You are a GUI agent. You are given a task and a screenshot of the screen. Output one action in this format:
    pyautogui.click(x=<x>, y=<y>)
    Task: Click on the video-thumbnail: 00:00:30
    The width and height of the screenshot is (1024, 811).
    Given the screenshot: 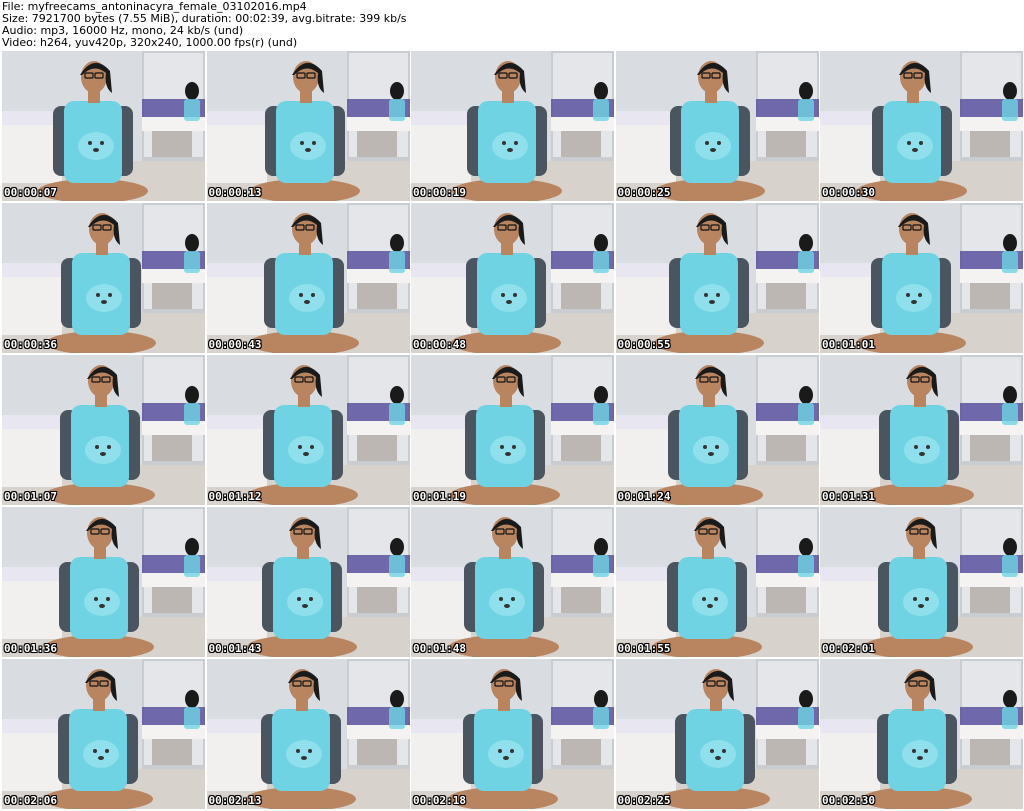 What is the action you would take?
    pyautogui.click(x=921, y=126)
    